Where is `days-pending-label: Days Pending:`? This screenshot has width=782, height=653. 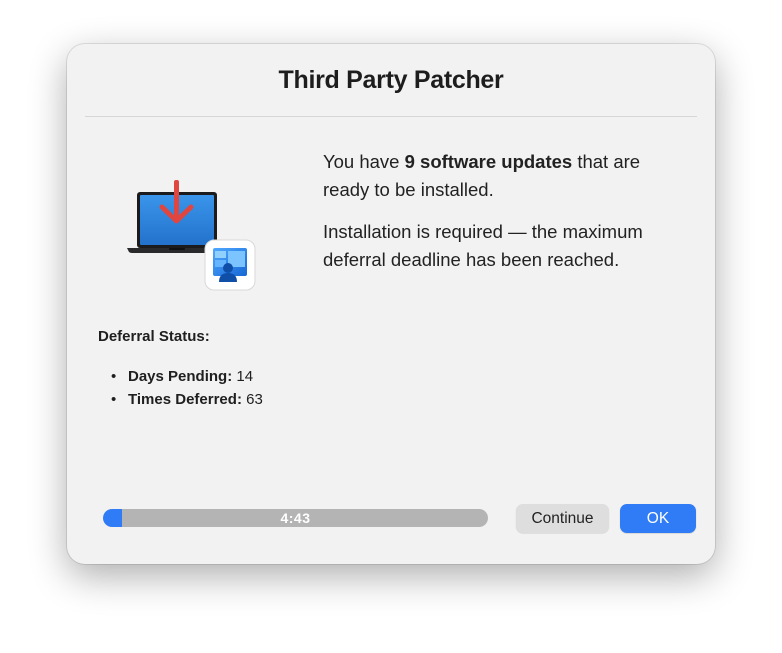 days-pending-label: Days Pending: is located at coordinates (180, 376).